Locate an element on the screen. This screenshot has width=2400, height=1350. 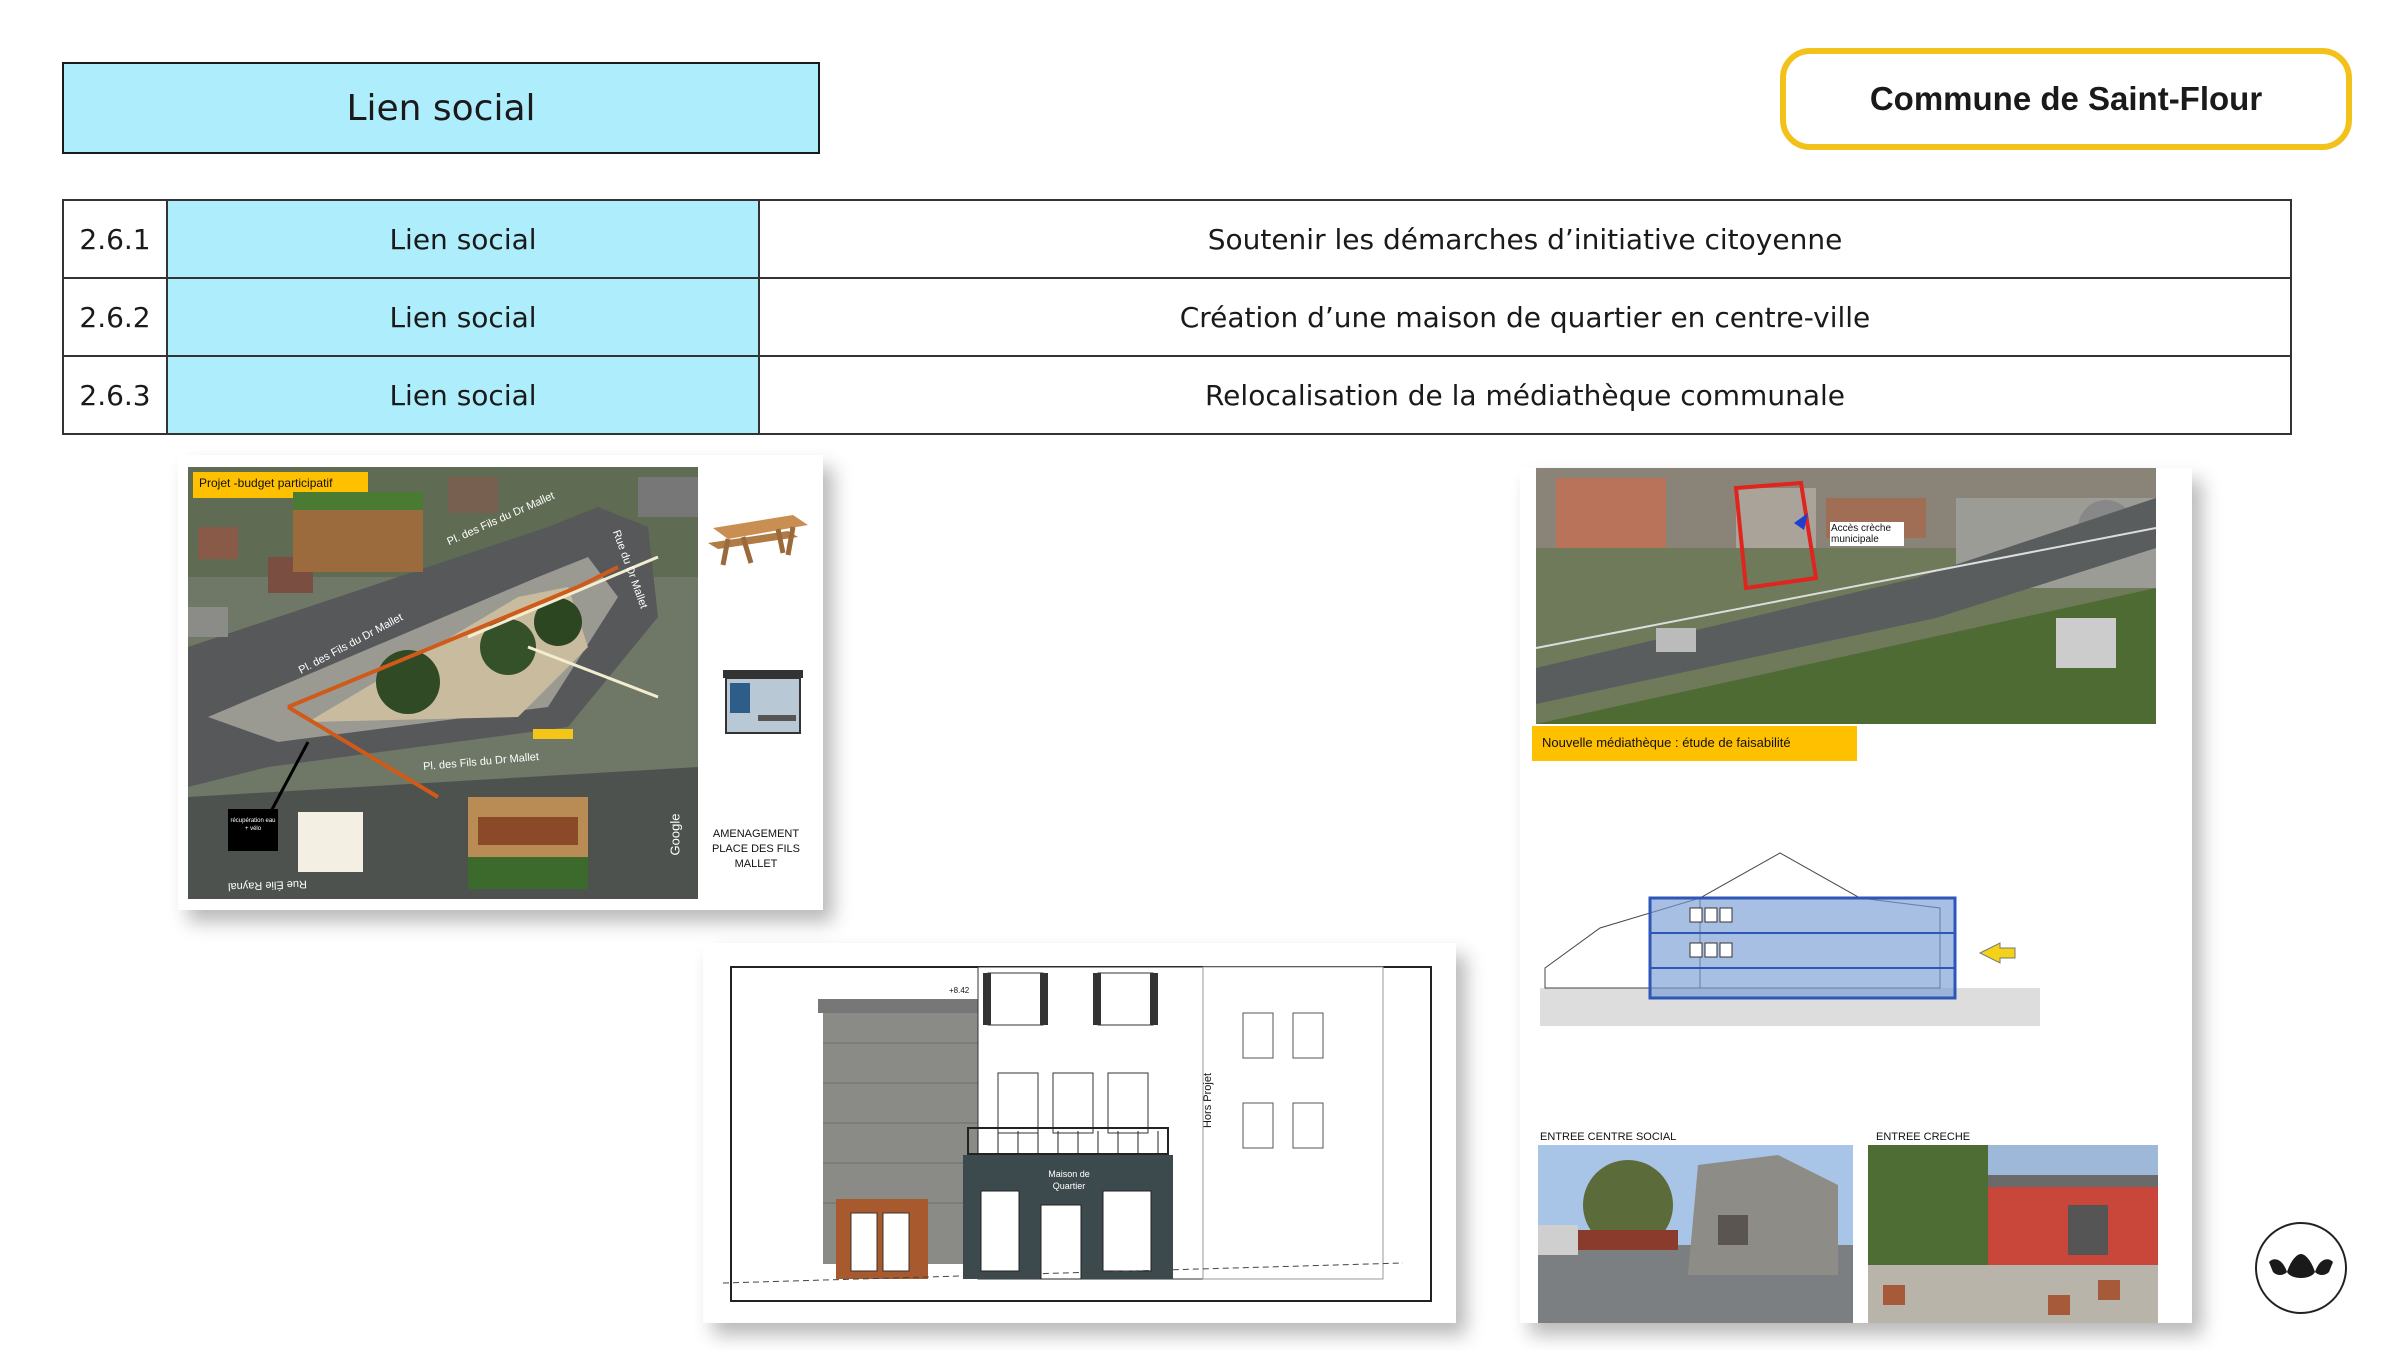
section-title: Lien social is located at coordinates (441, 108).